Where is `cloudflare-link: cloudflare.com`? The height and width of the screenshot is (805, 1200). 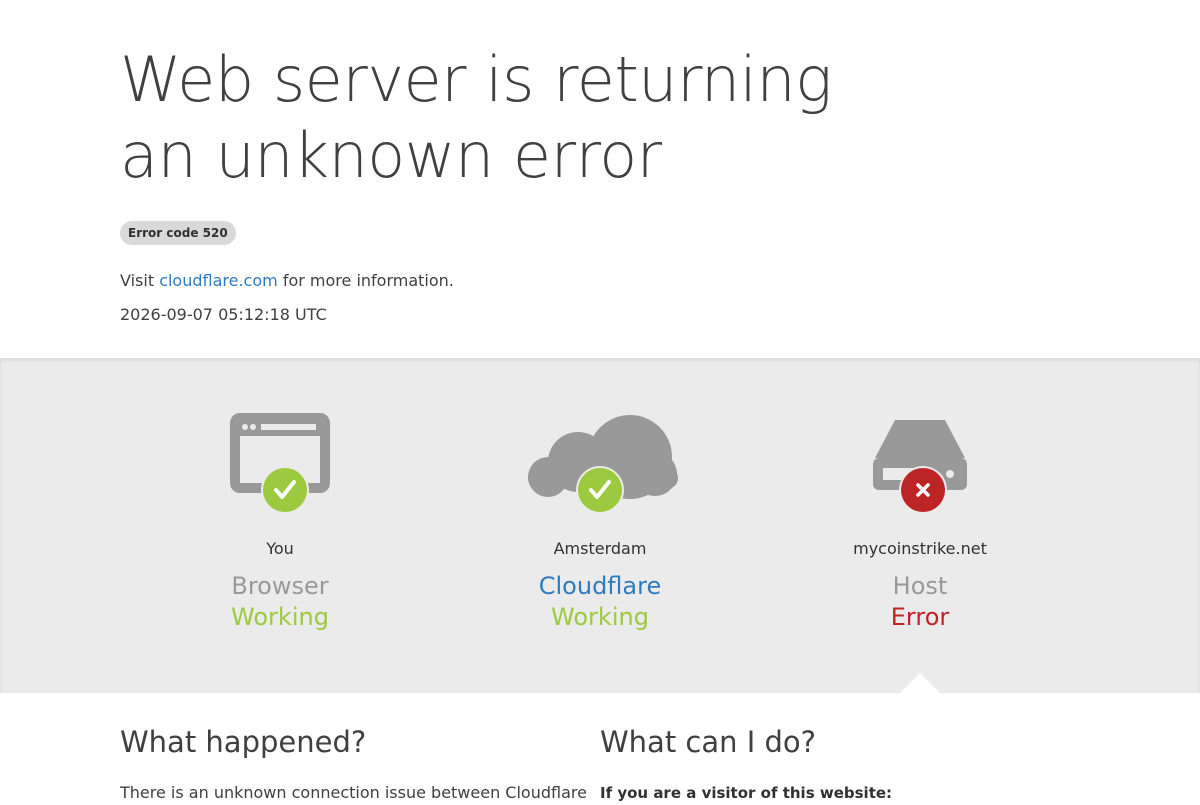 cloudflare-link: cloudflare.com is located at coordinates (218, 280).